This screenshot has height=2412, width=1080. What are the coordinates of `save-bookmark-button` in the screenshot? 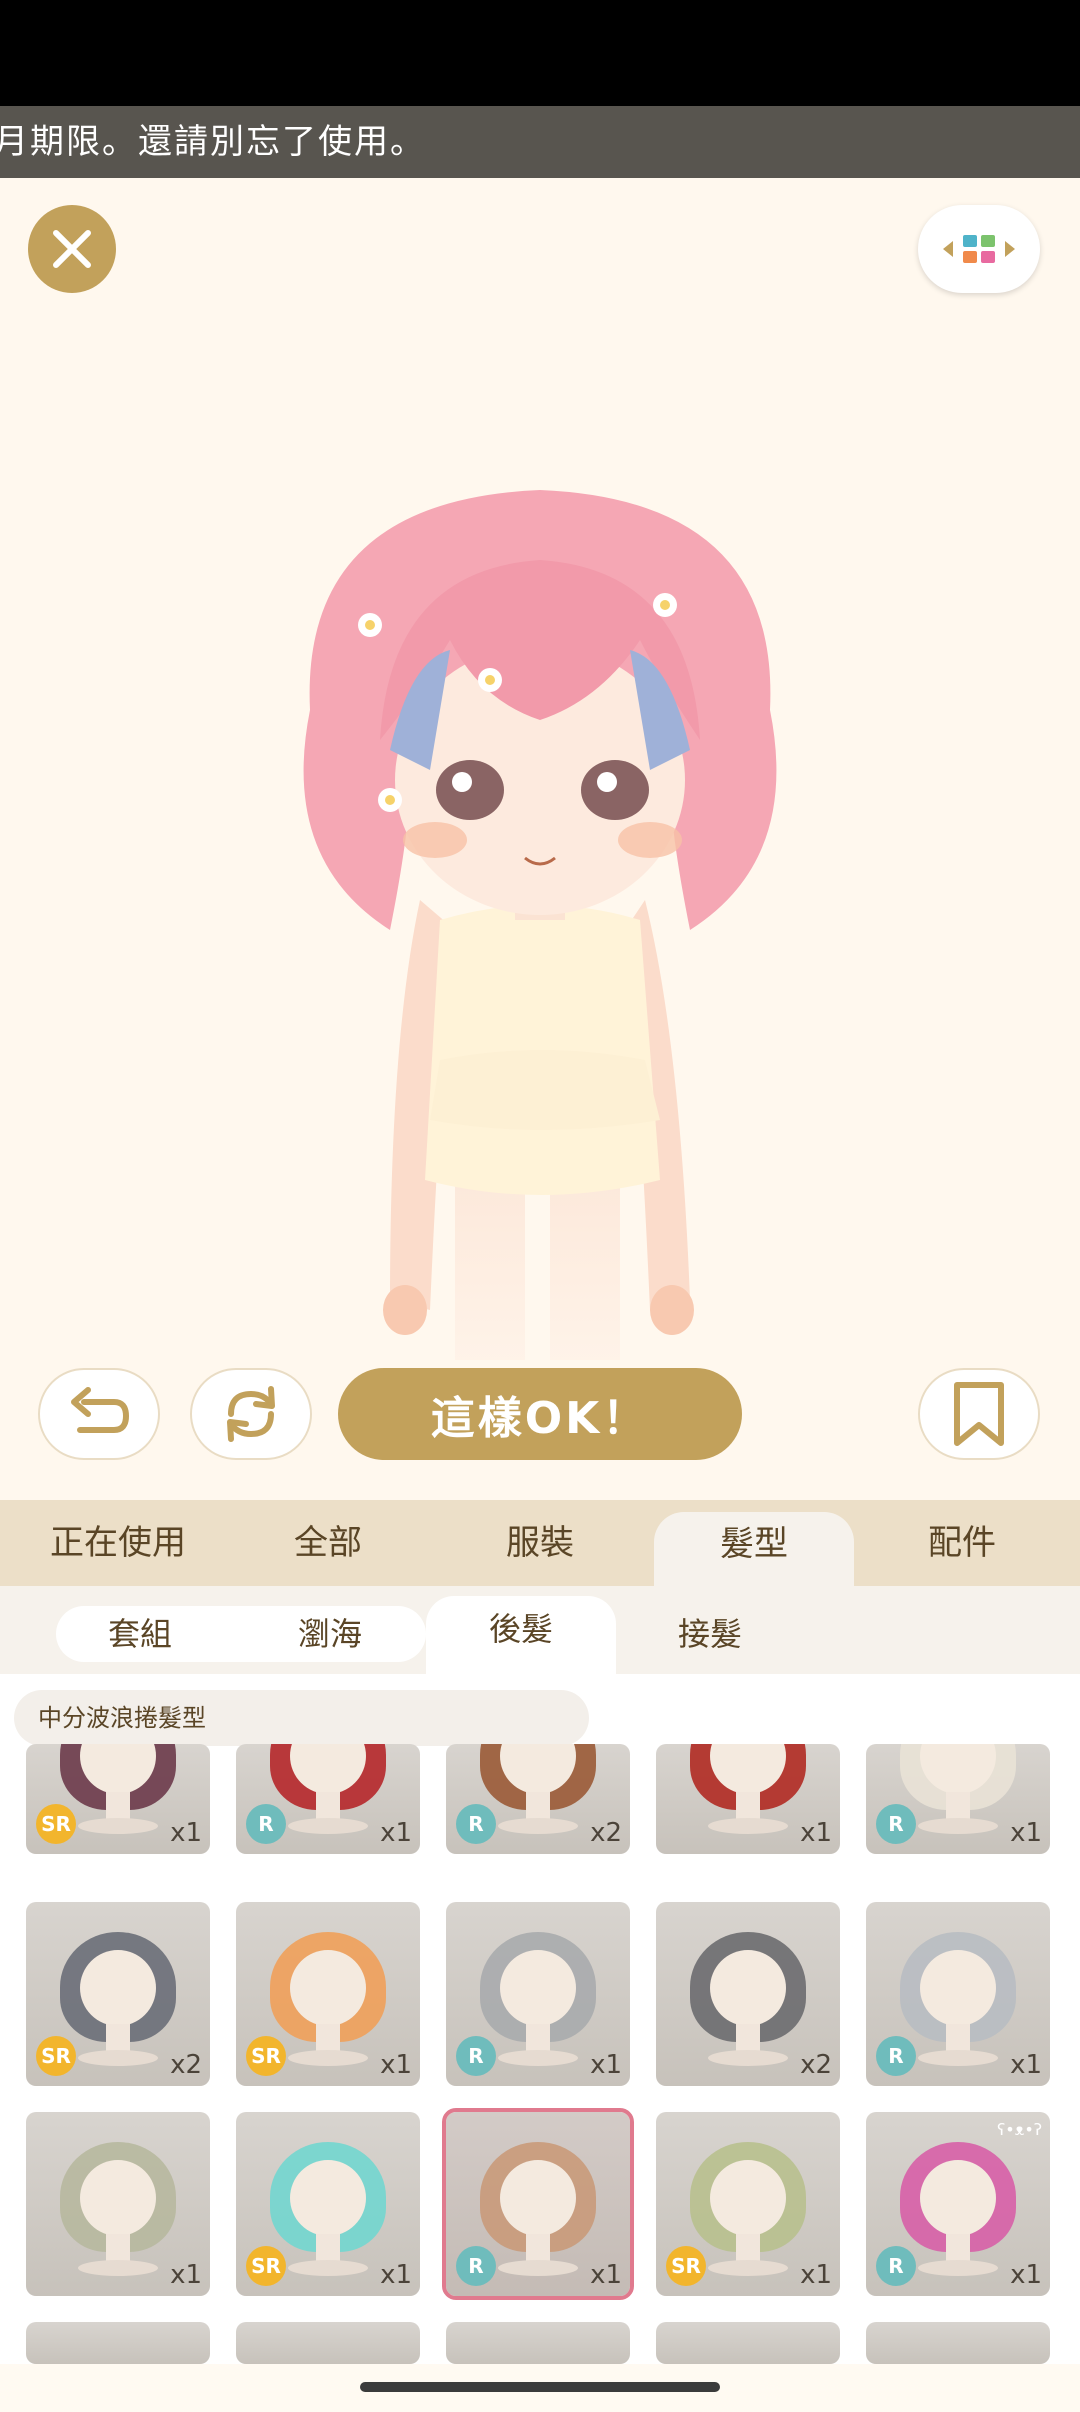 It's located at (979, 1414).